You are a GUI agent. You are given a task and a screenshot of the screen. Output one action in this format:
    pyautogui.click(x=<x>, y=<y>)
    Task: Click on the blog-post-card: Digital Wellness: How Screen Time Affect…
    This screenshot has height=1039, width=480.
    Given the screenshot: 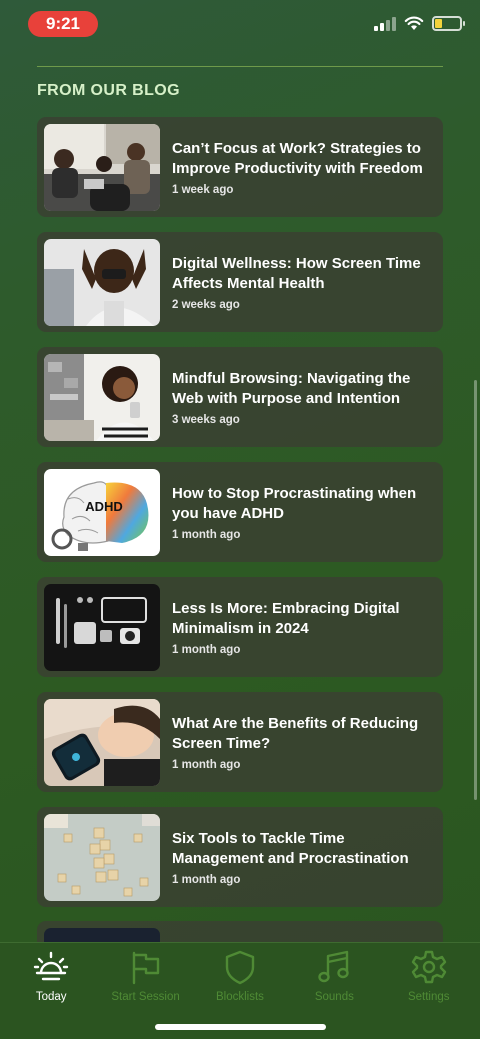 What is the action you would take?
    pyautogui.click(x=240, y=282)
    